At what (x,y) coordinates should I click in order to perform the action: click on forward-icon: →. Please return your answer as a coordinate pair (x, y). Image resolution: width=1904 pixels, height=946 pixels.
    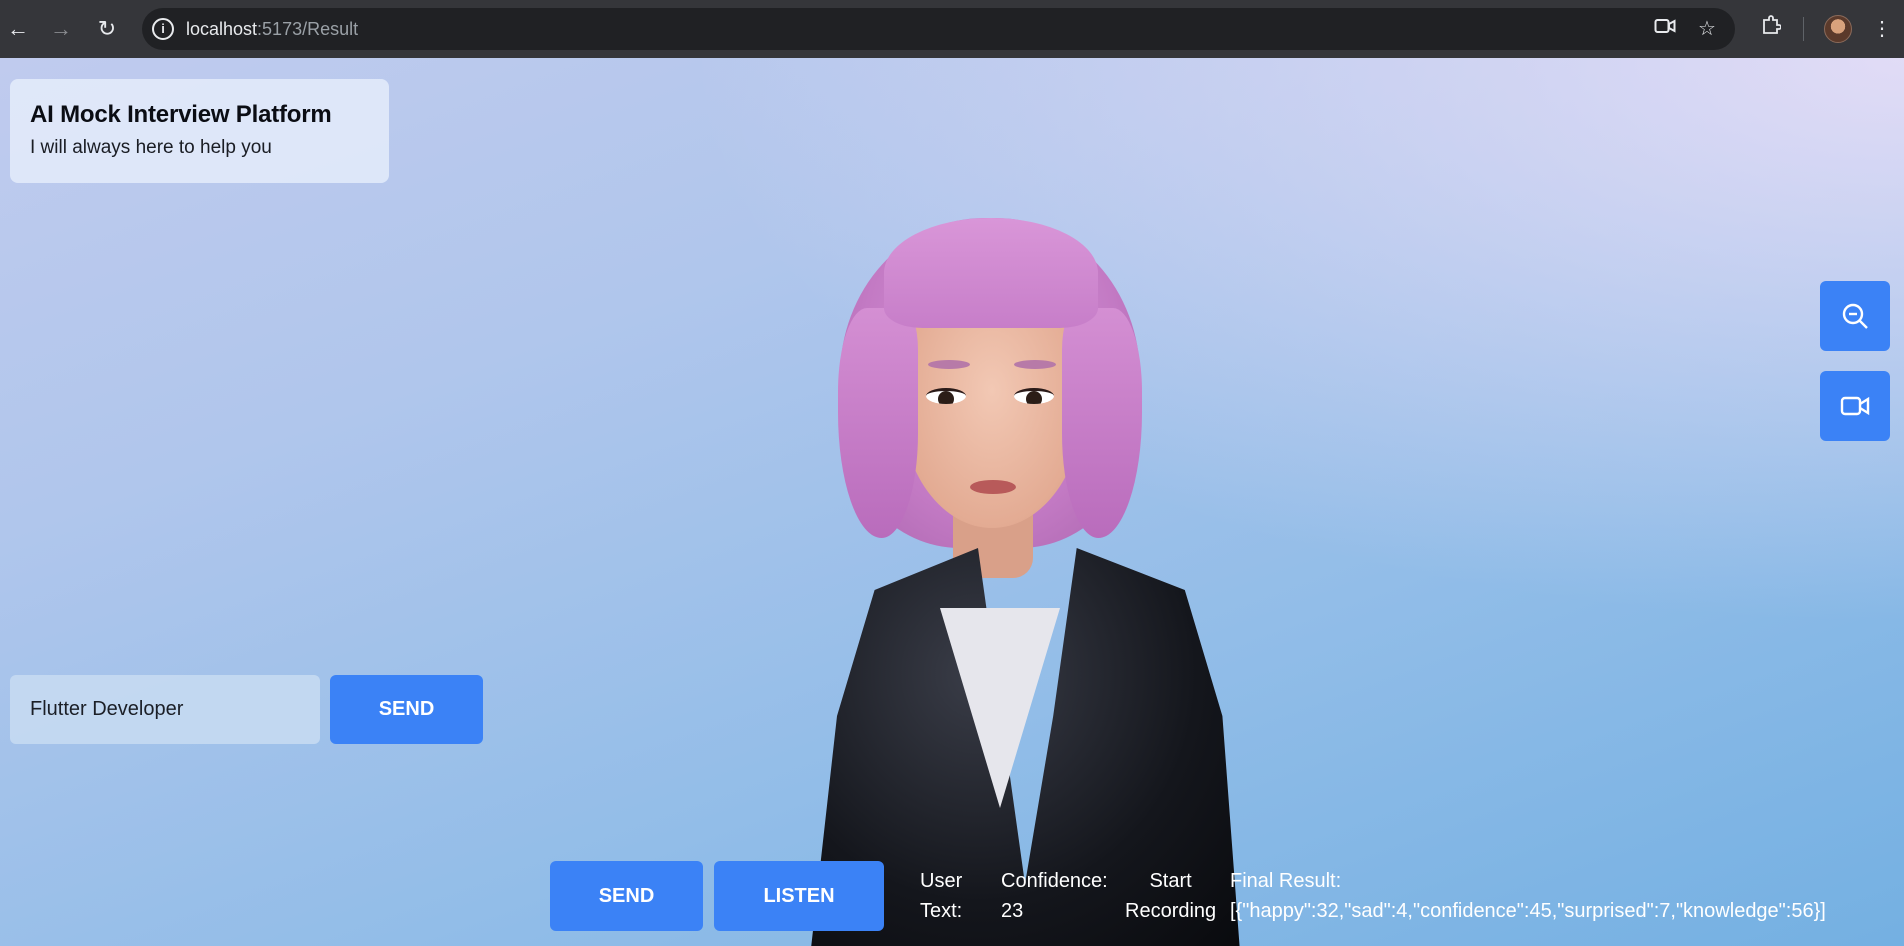
    Looking at the image, I should click on (61, 29).